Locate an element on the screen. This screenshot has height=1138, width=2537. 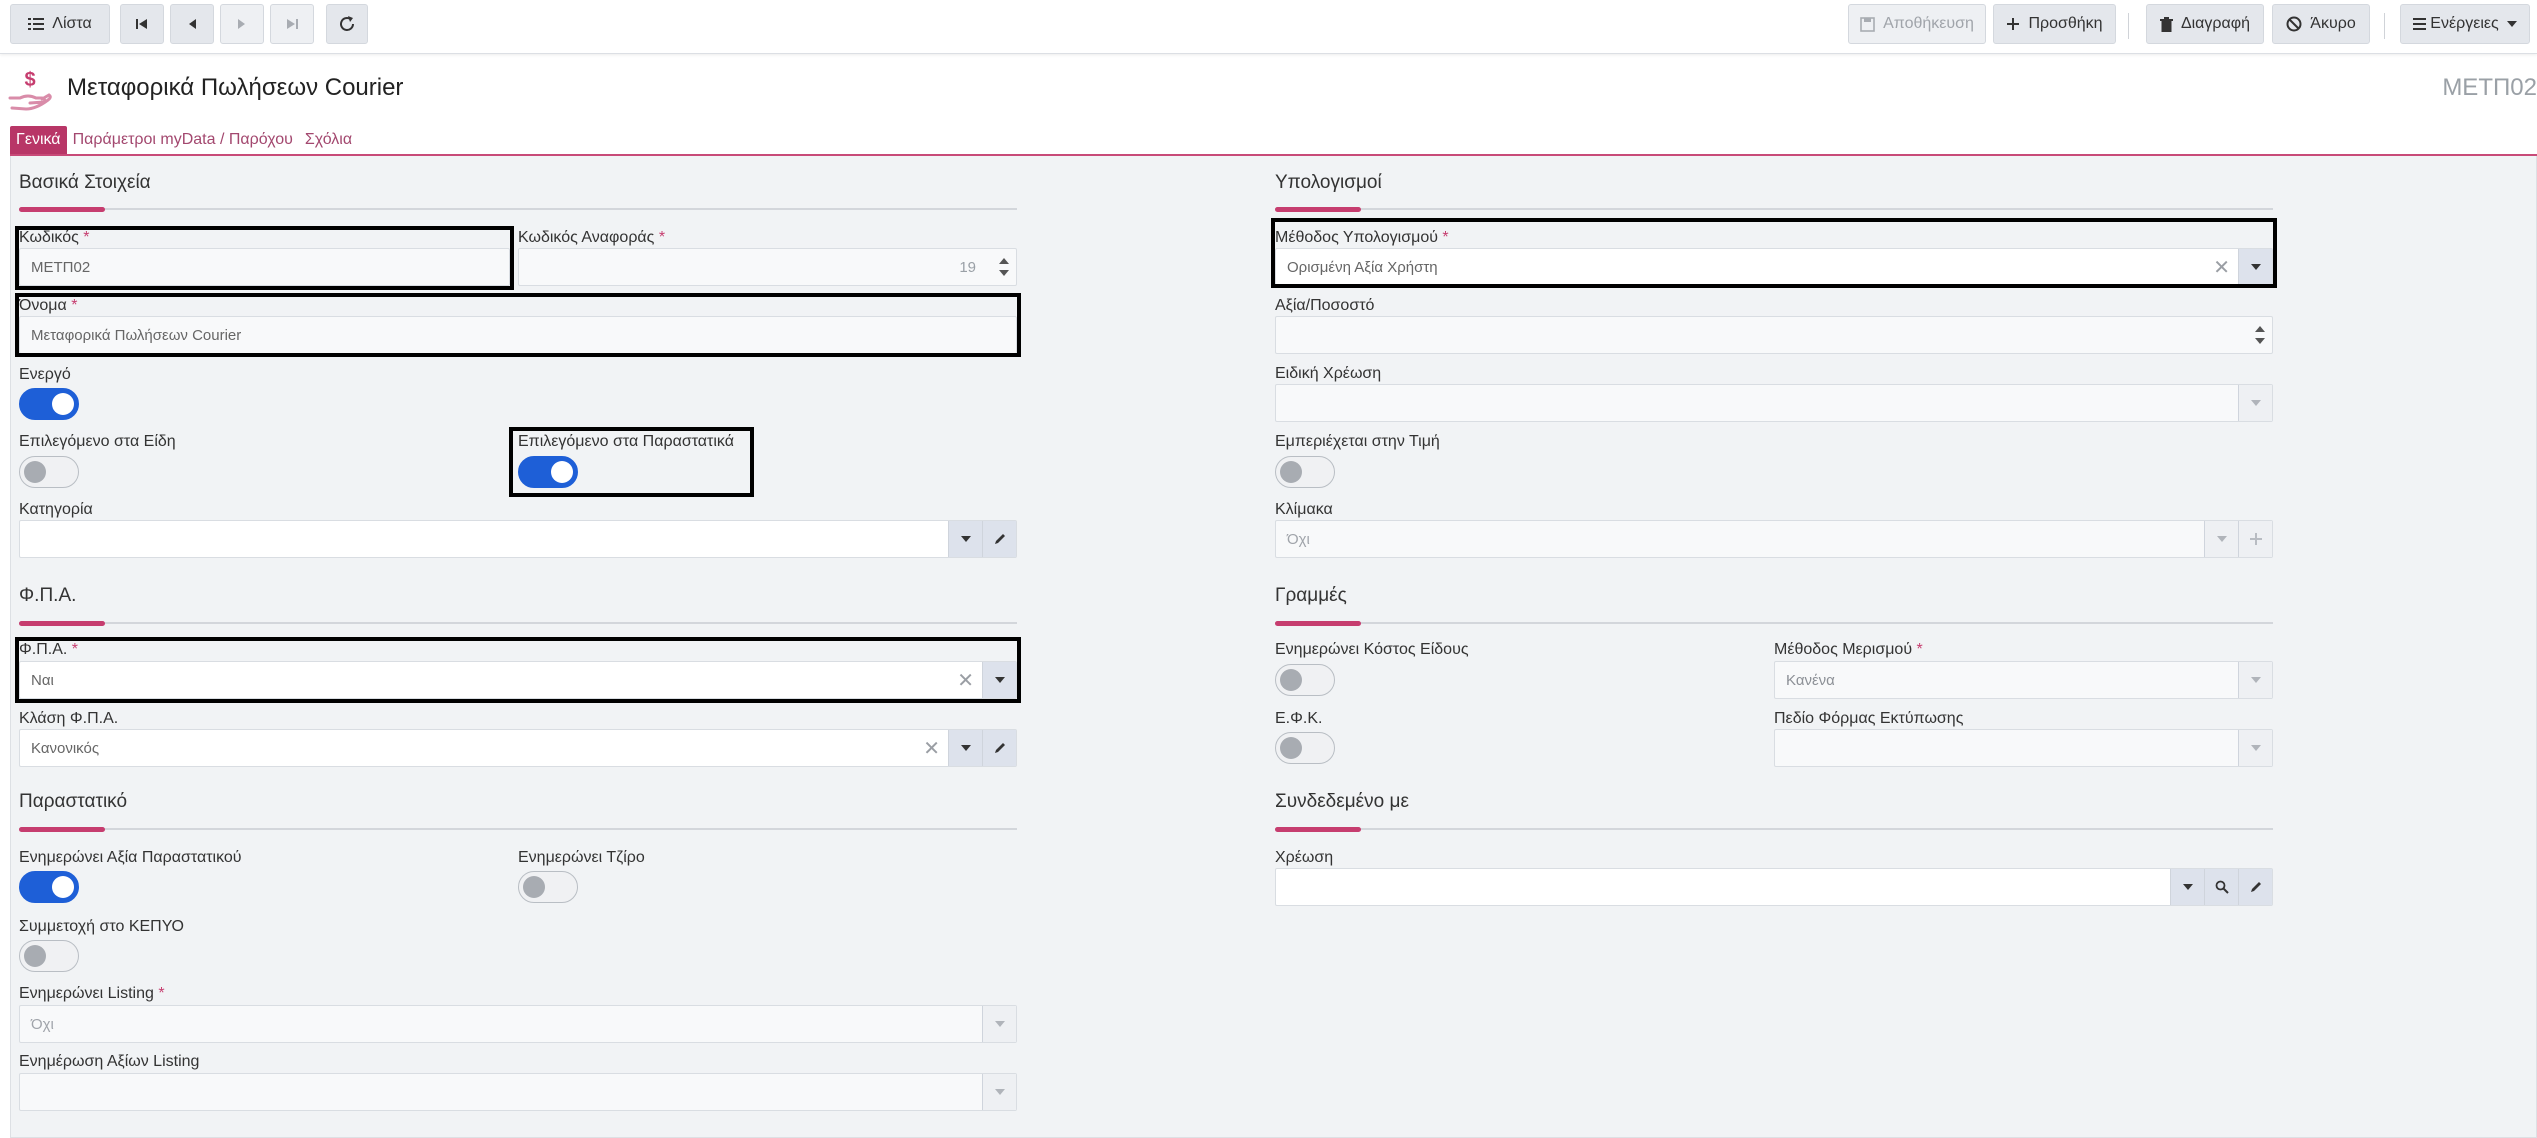
special-charge-dropdown-toggle is located at coordinates (2255, 403).